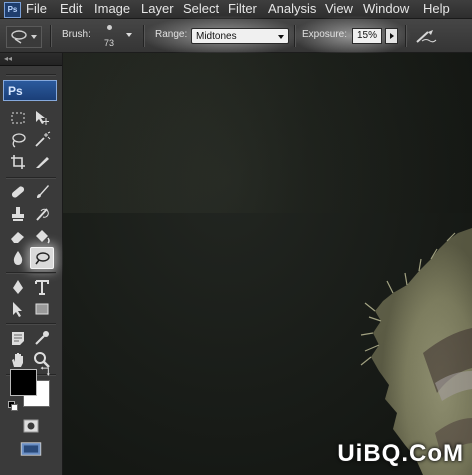  Describe the element at coordinates (157, 9) in the screenshot. I see `menu-layer: Layer` at that location.